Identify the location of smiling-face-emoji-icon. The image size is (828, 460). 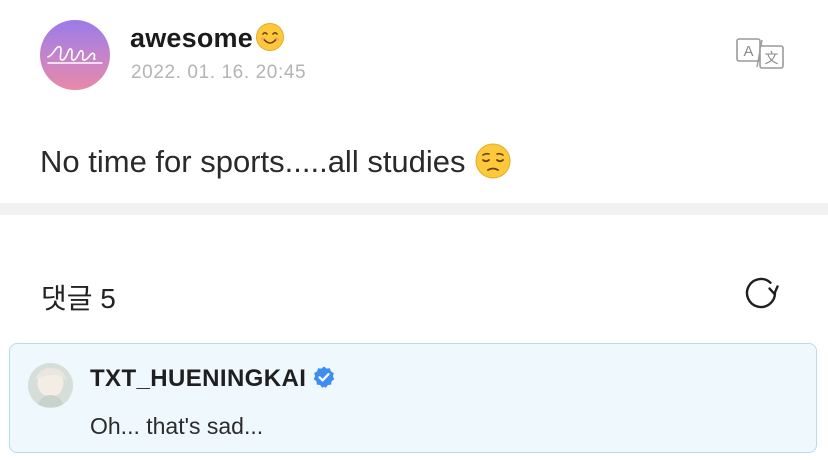
(269, 37).